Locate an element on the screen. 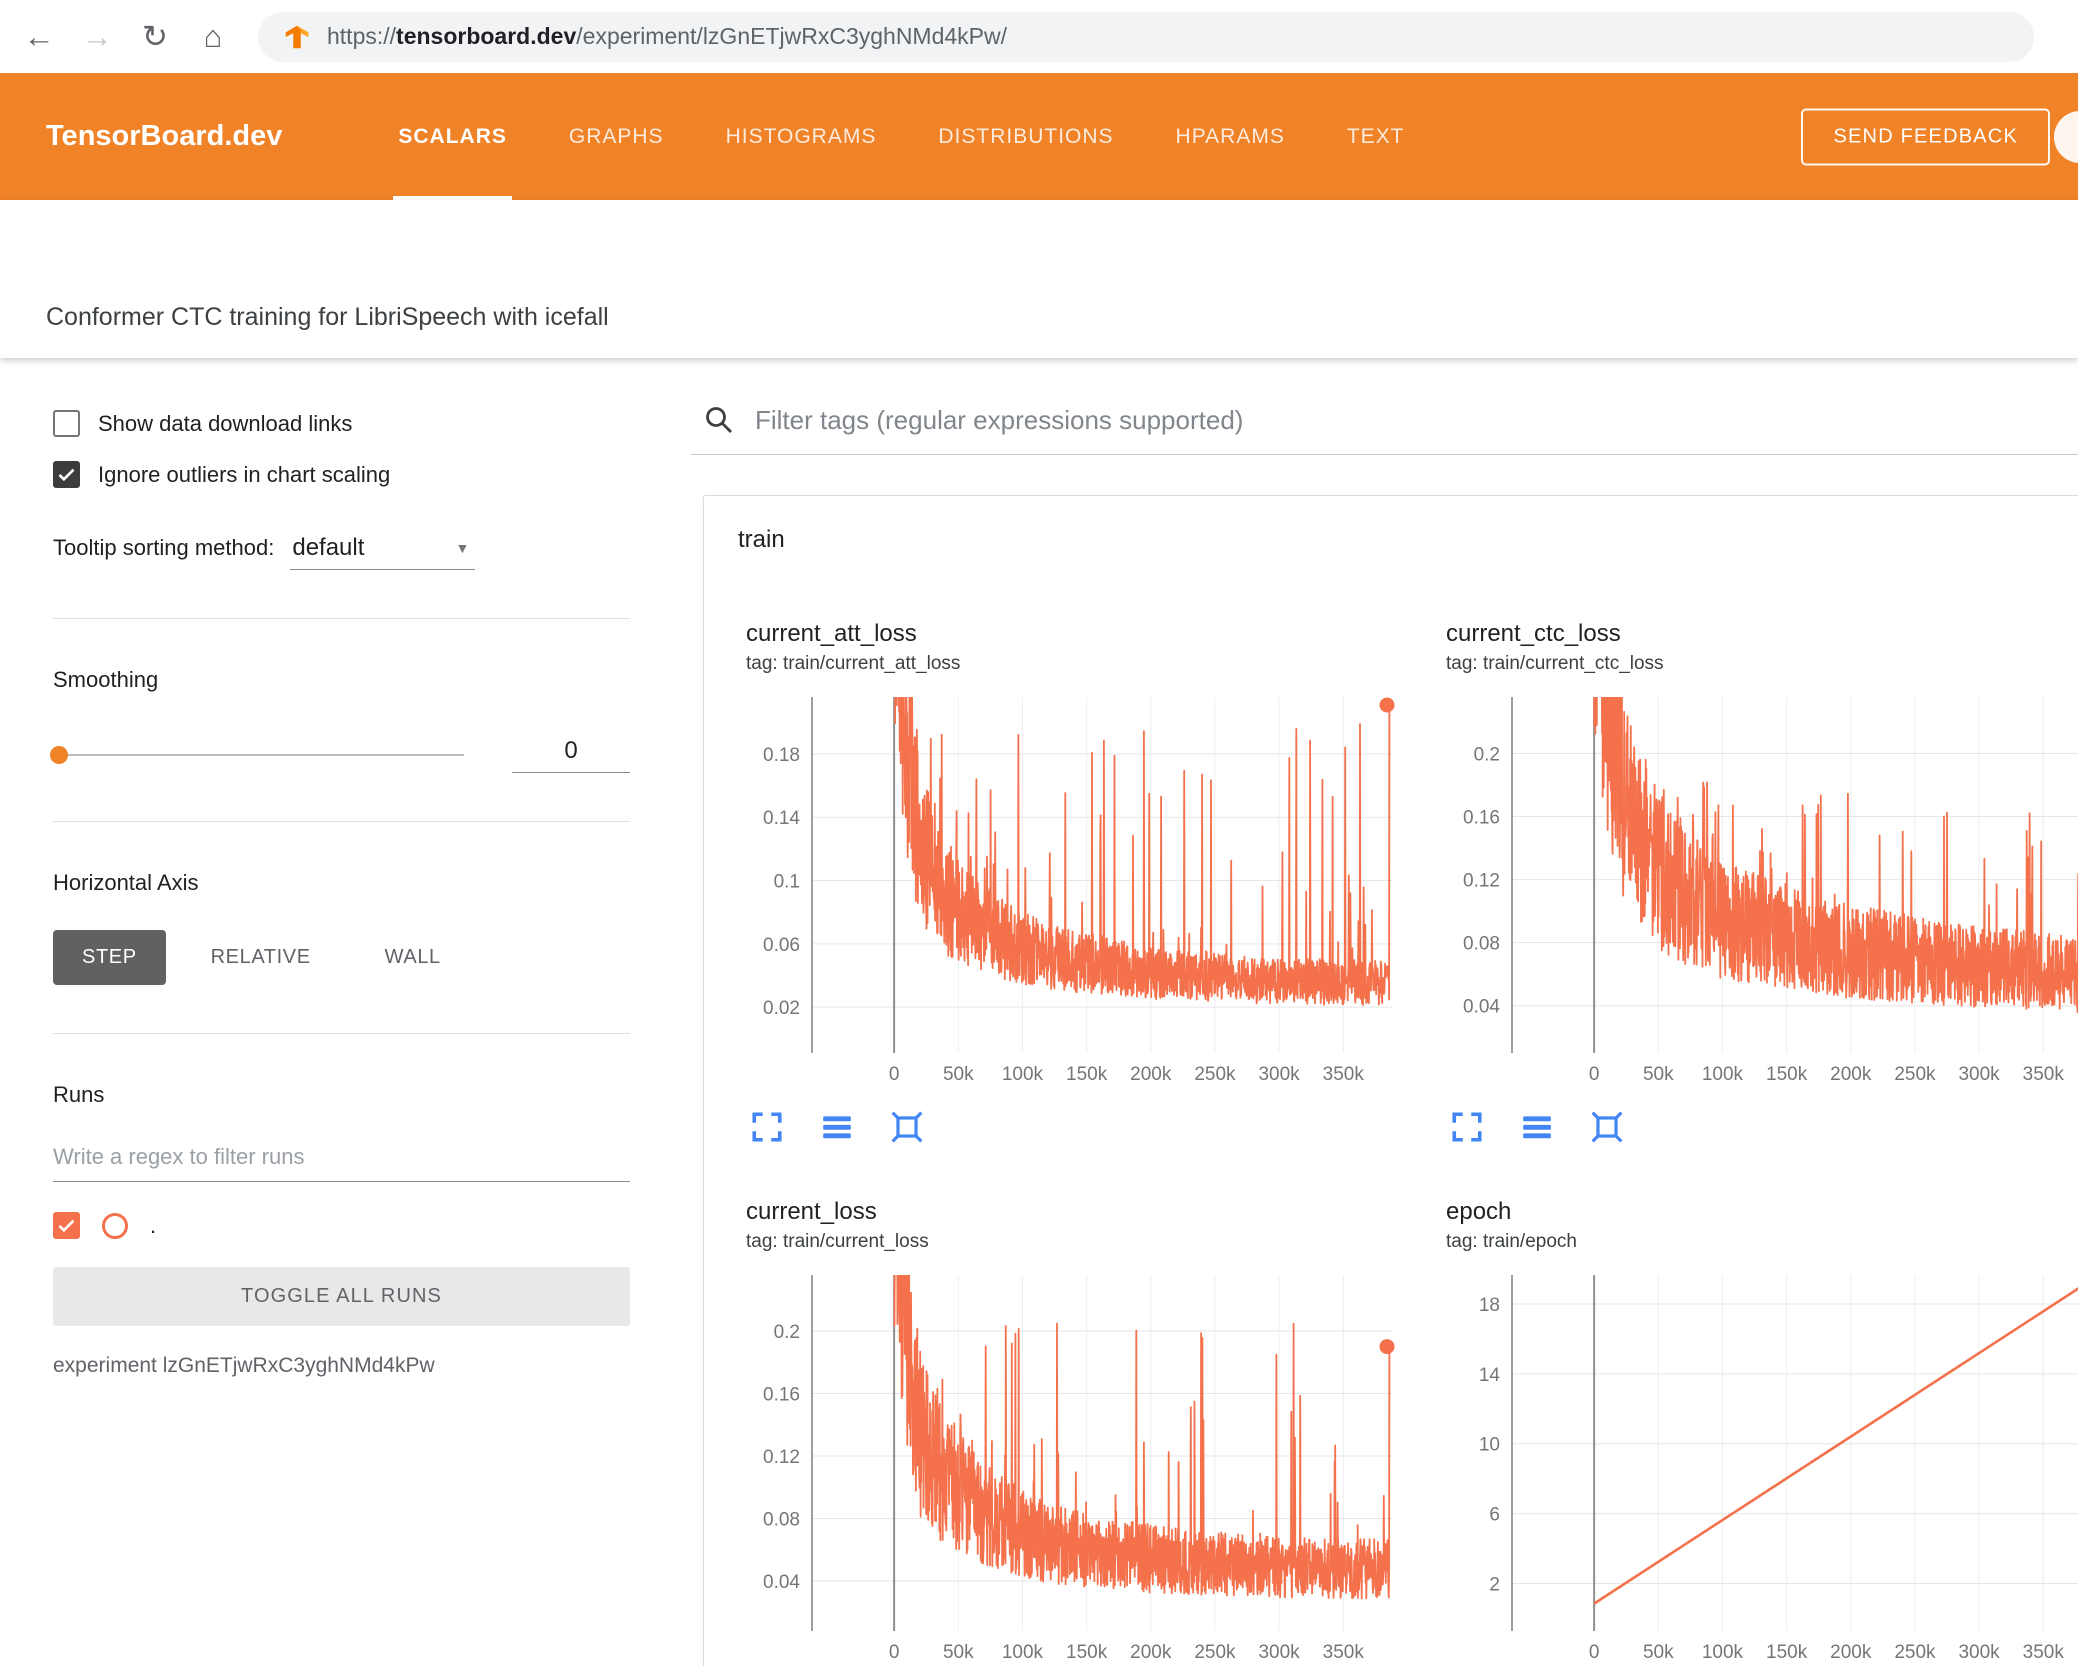 The image size is (2078, 1666). tag-filter-row is located at coordinates (1384, 429).